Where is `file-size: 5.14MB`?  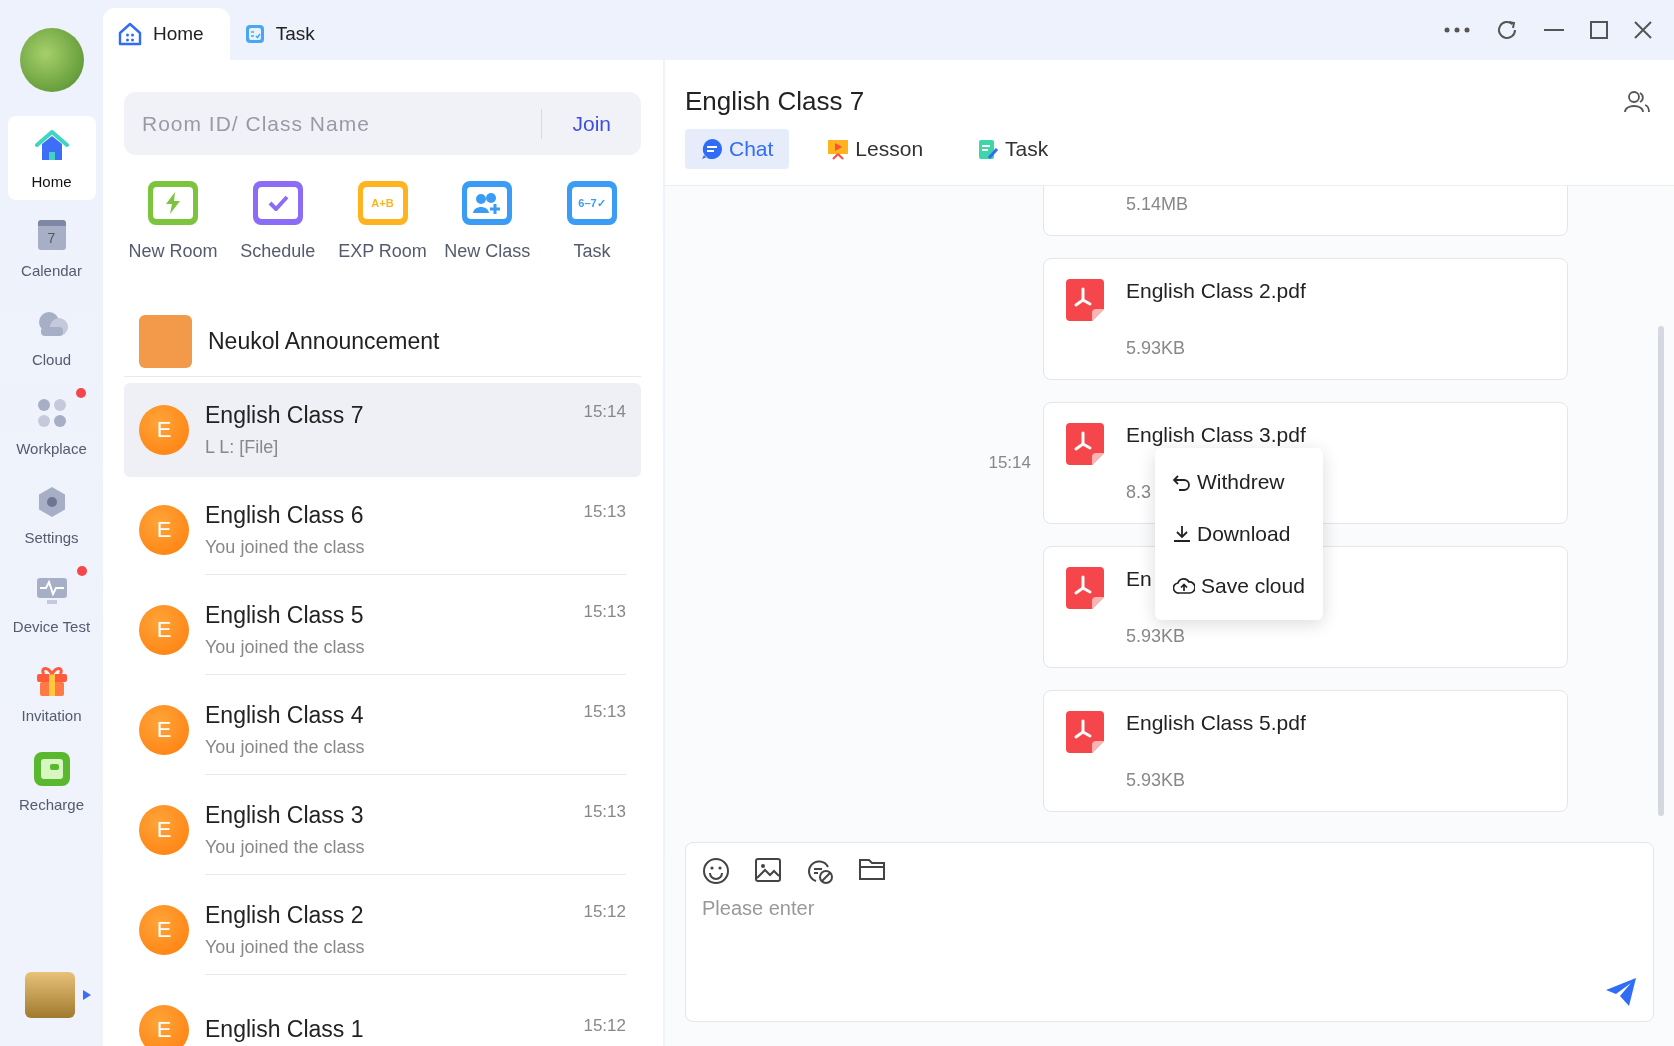 file-size: 5.14MB is located at coordinates (1157, 204).